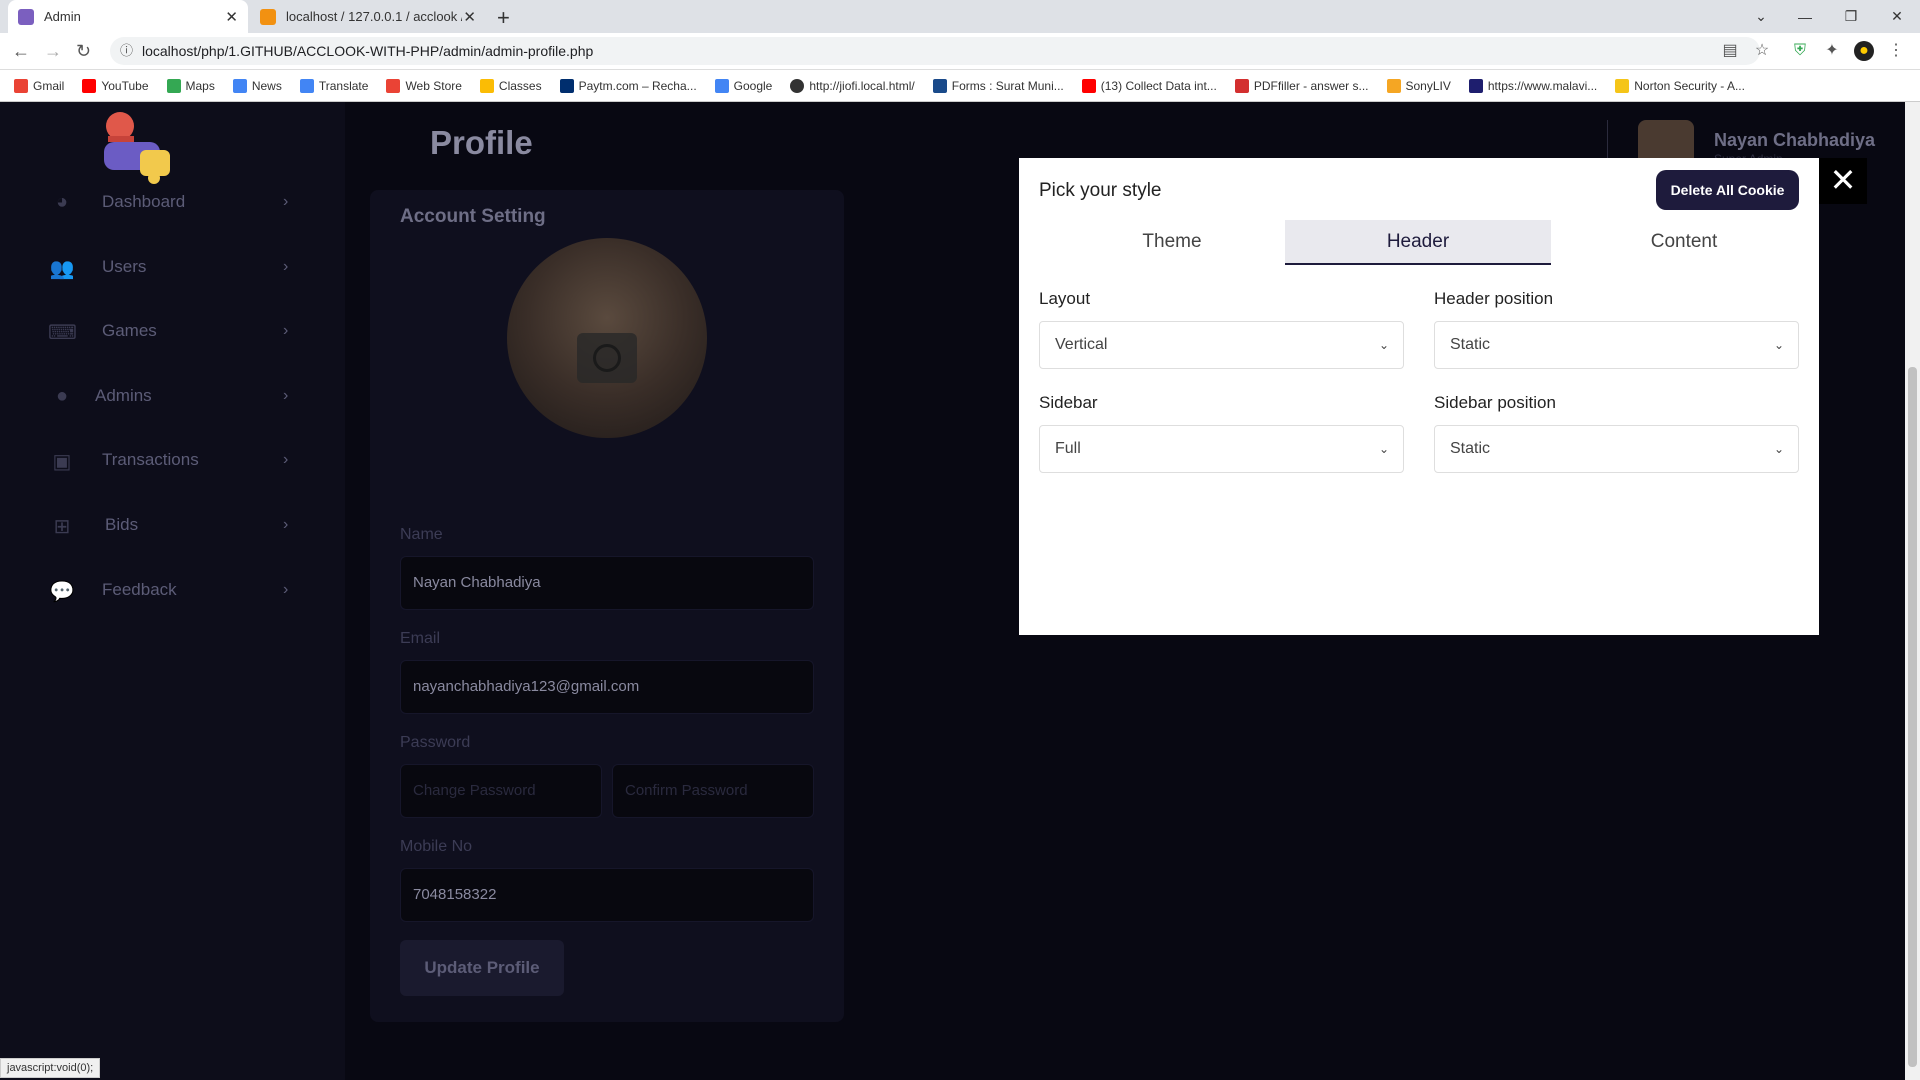 The width and height of the screenshot is (1920, 1080). I want to click on gamepad-icon: ⌨, so click(62, 333).